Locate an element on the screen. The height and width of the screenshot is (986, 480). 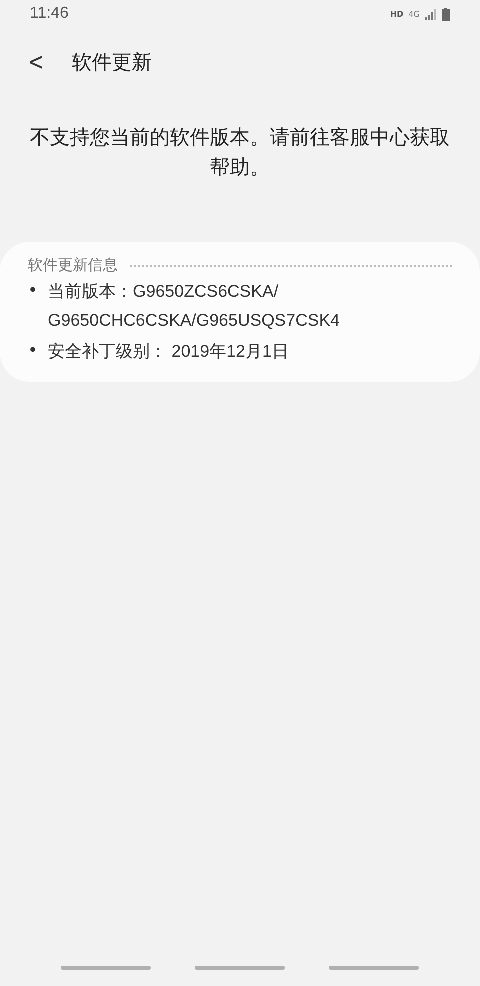
page-title: 软件更新 is located at coordinates (112, 62).